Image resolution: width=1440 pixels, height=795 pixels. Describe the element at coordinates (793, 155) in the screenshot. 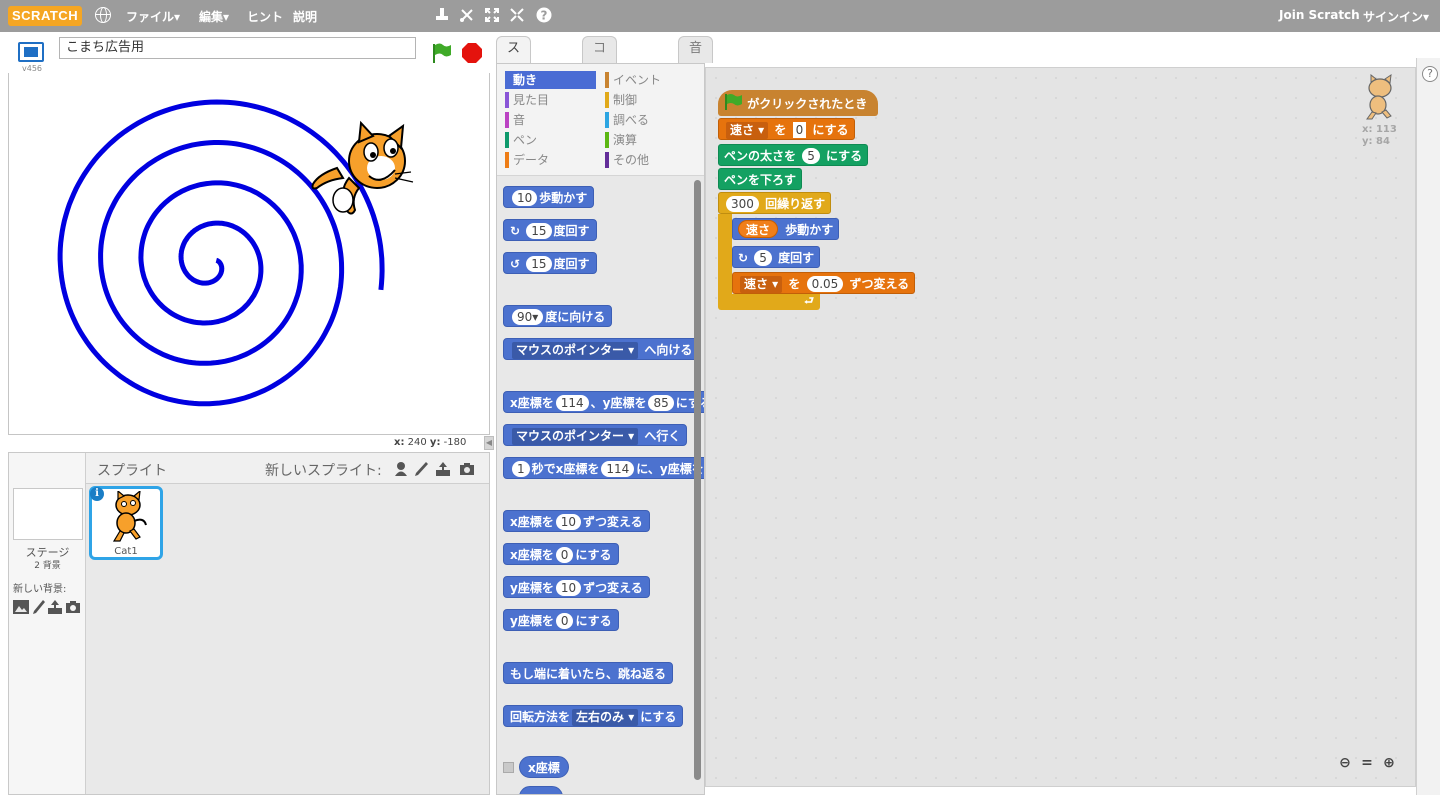

I see `set-pen-size-block: ペンの太さを 5 にする` at that location.